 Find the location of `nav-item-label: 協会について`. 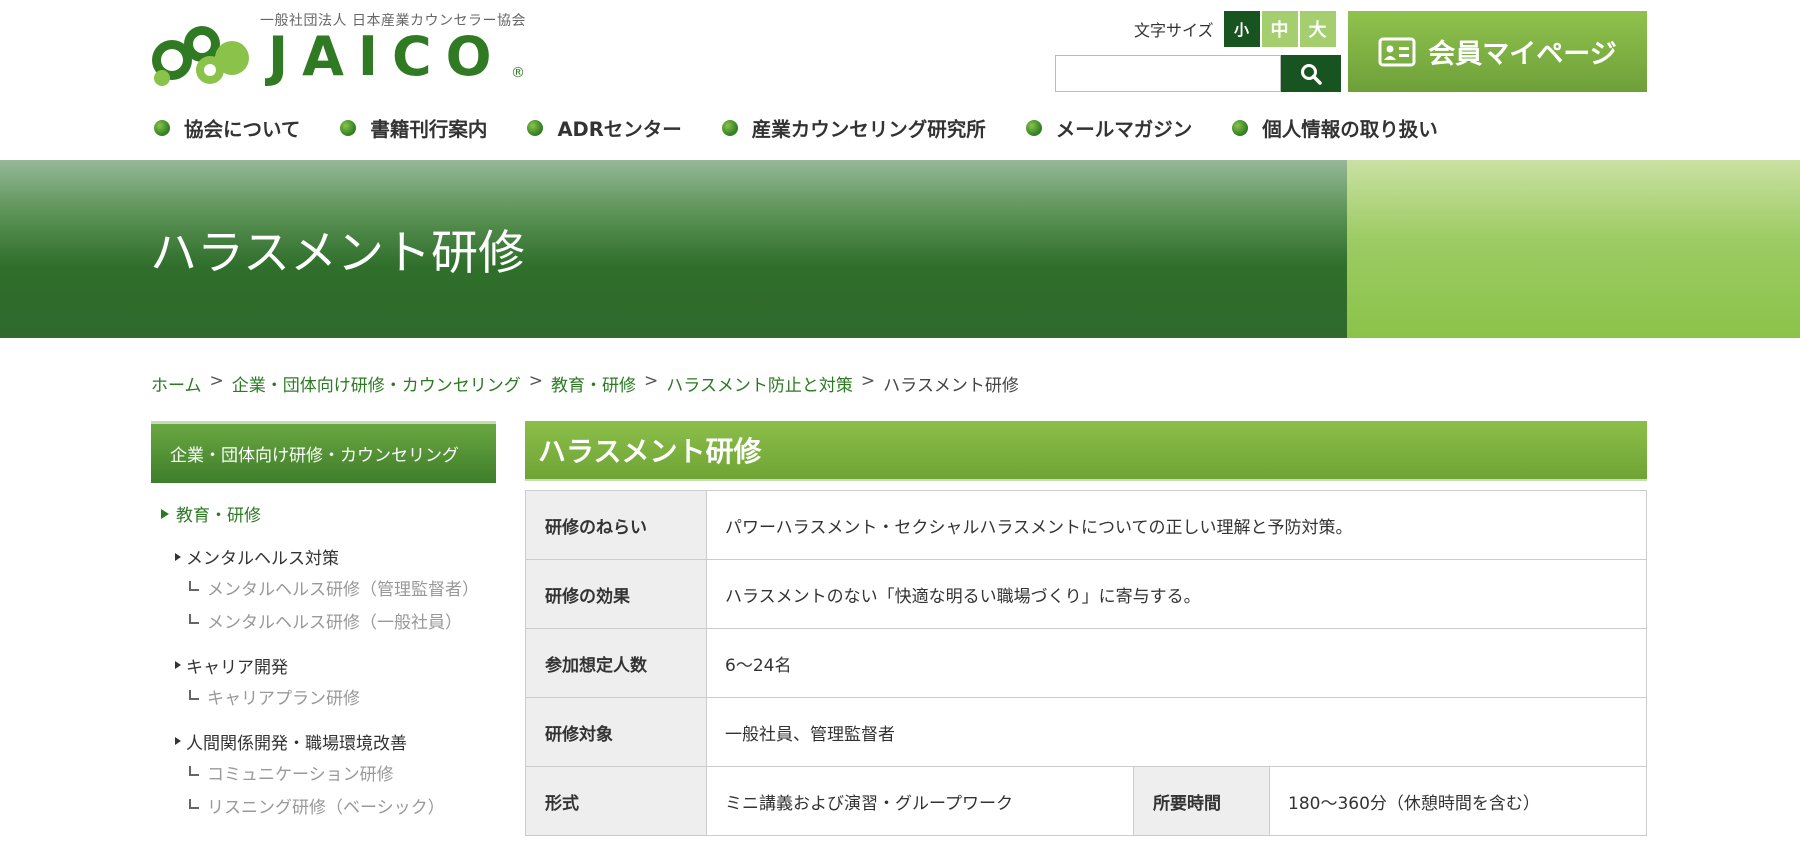

nav-item-label: 協会について is located at coordinates (242, 129).